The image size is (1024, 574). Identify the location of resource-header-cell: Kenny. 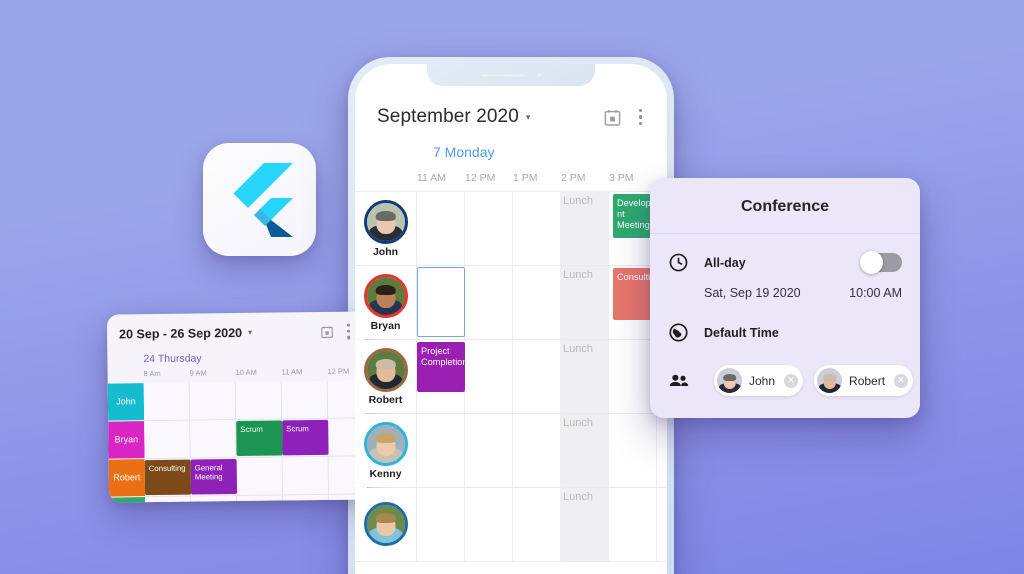
(386, 450).